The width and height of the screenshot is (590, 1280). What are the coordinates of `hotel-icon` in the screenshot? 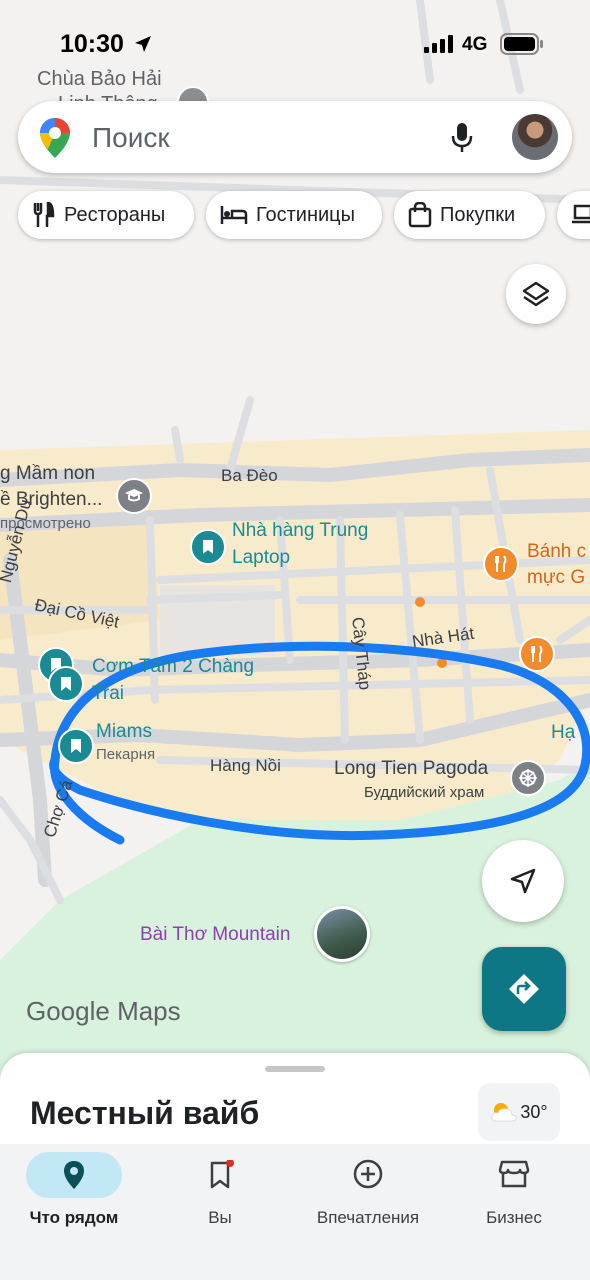 It's located at (234, 215).